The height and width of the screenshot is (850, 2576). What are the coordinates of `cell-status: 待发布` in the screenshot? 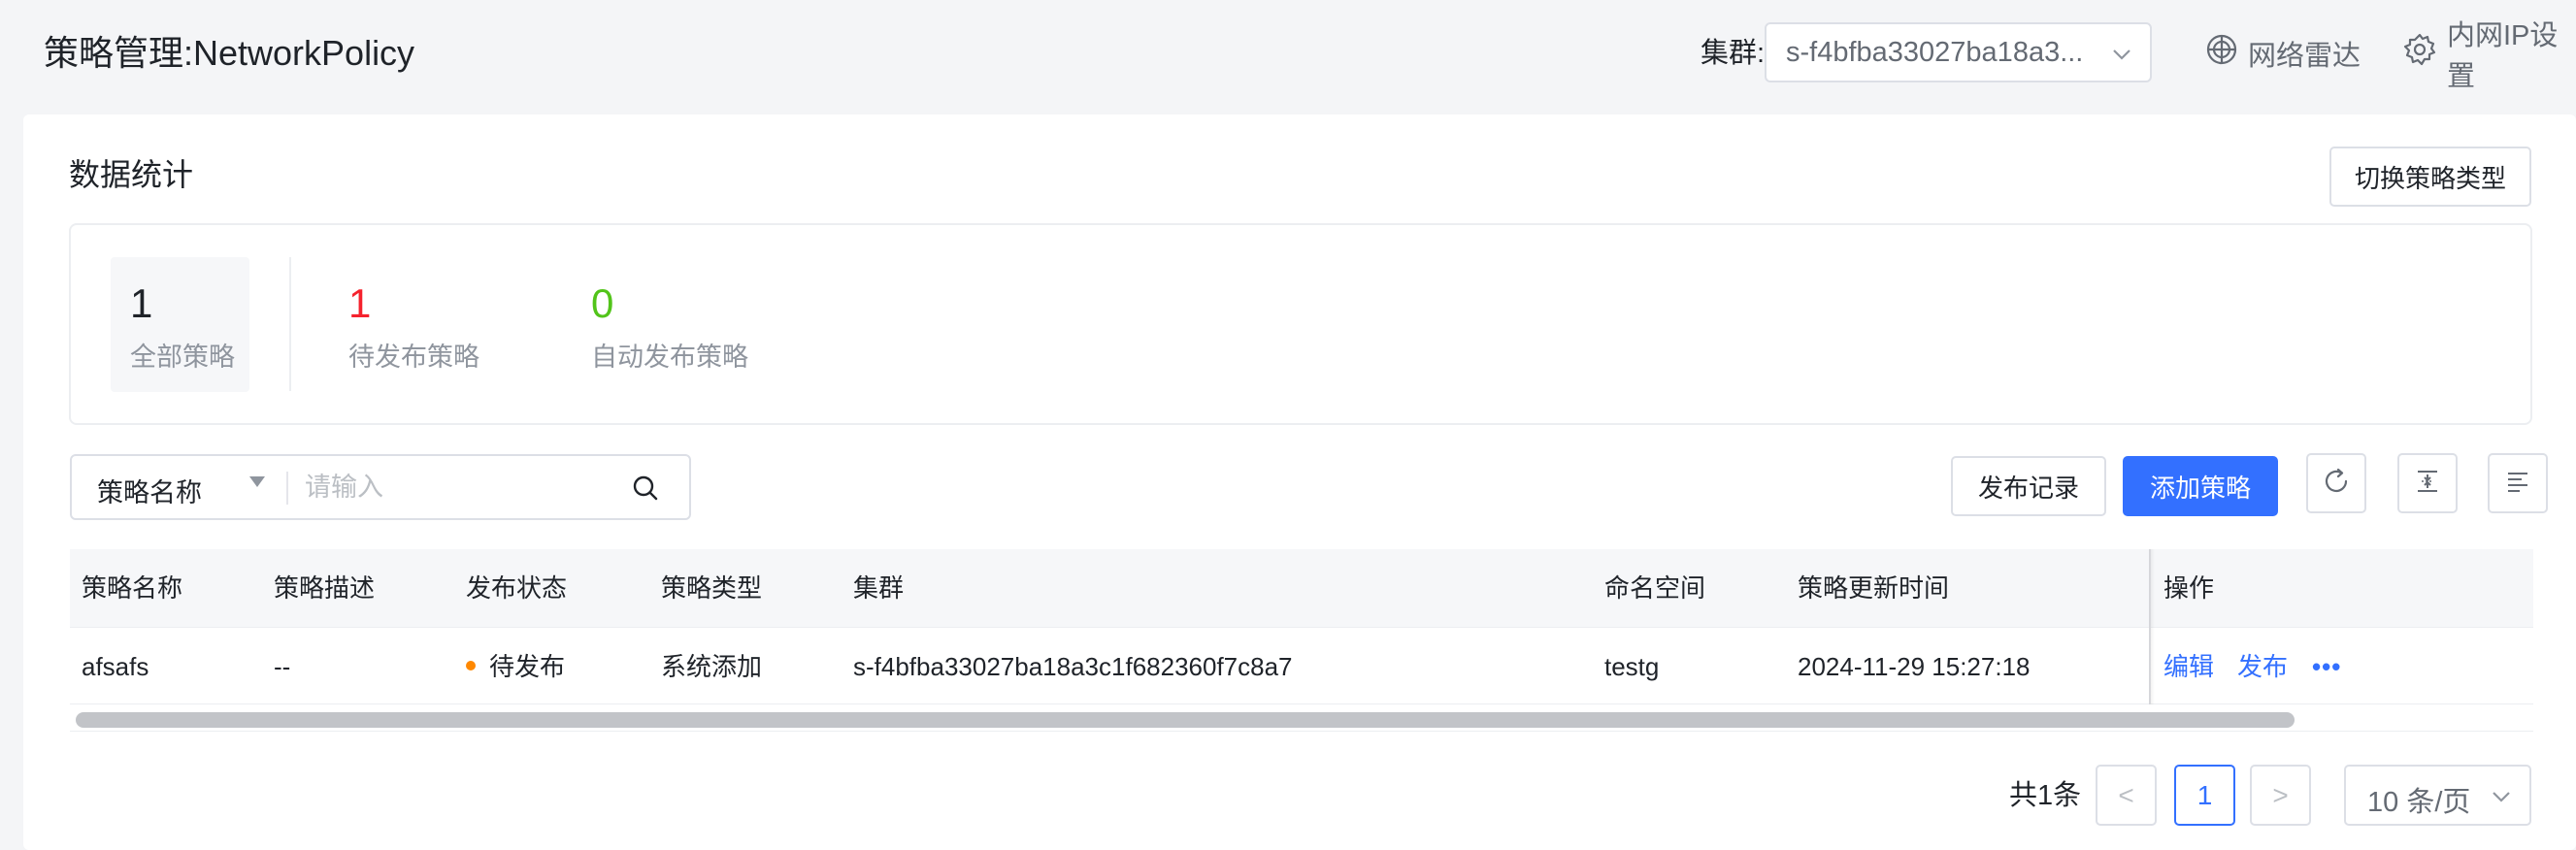 It's located at (516, 666).